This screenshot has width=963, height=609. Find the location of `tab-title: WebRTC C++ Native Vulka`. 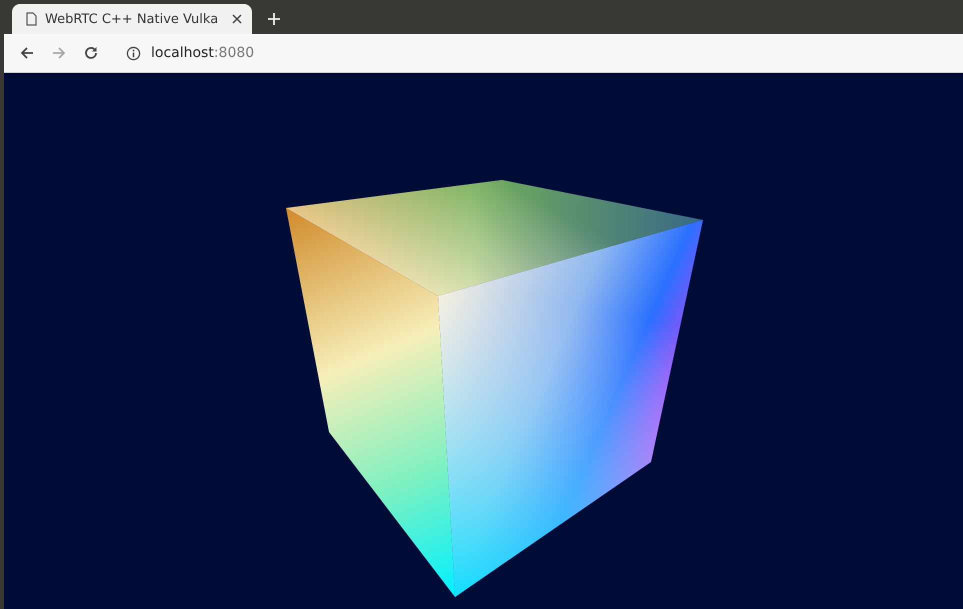

tab-title: WebRTC C++ Native Vulka is located at coordinates (132, 19).